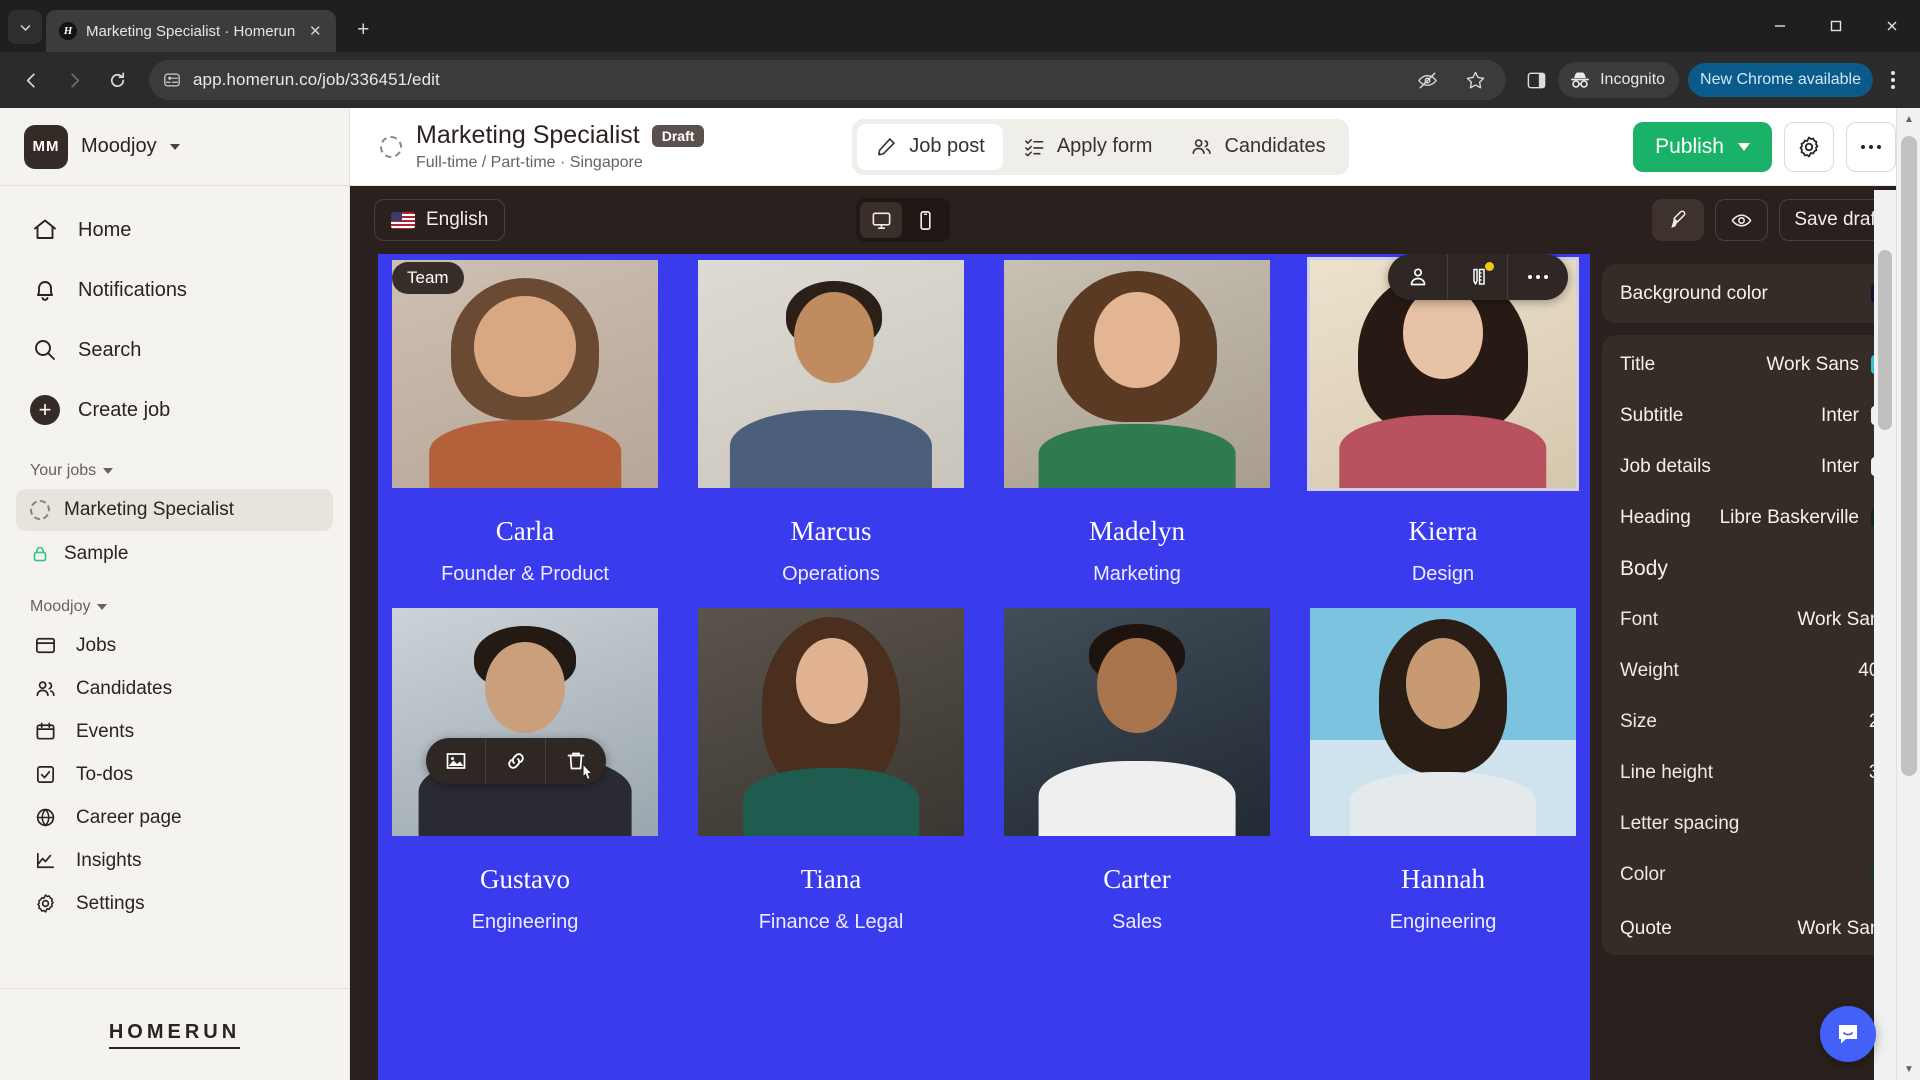 The image size is (1920, 1080). What do you see at coordinates (1666, 772) in the screenshot?
I see `row-label: Line height` at bounding box center [1666, 772].